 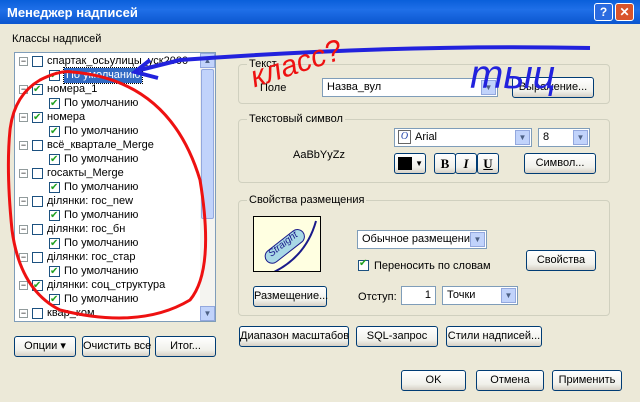 I want to click on placement-mode-select: Обычное размещение ▼, so click(x=422, y=239).